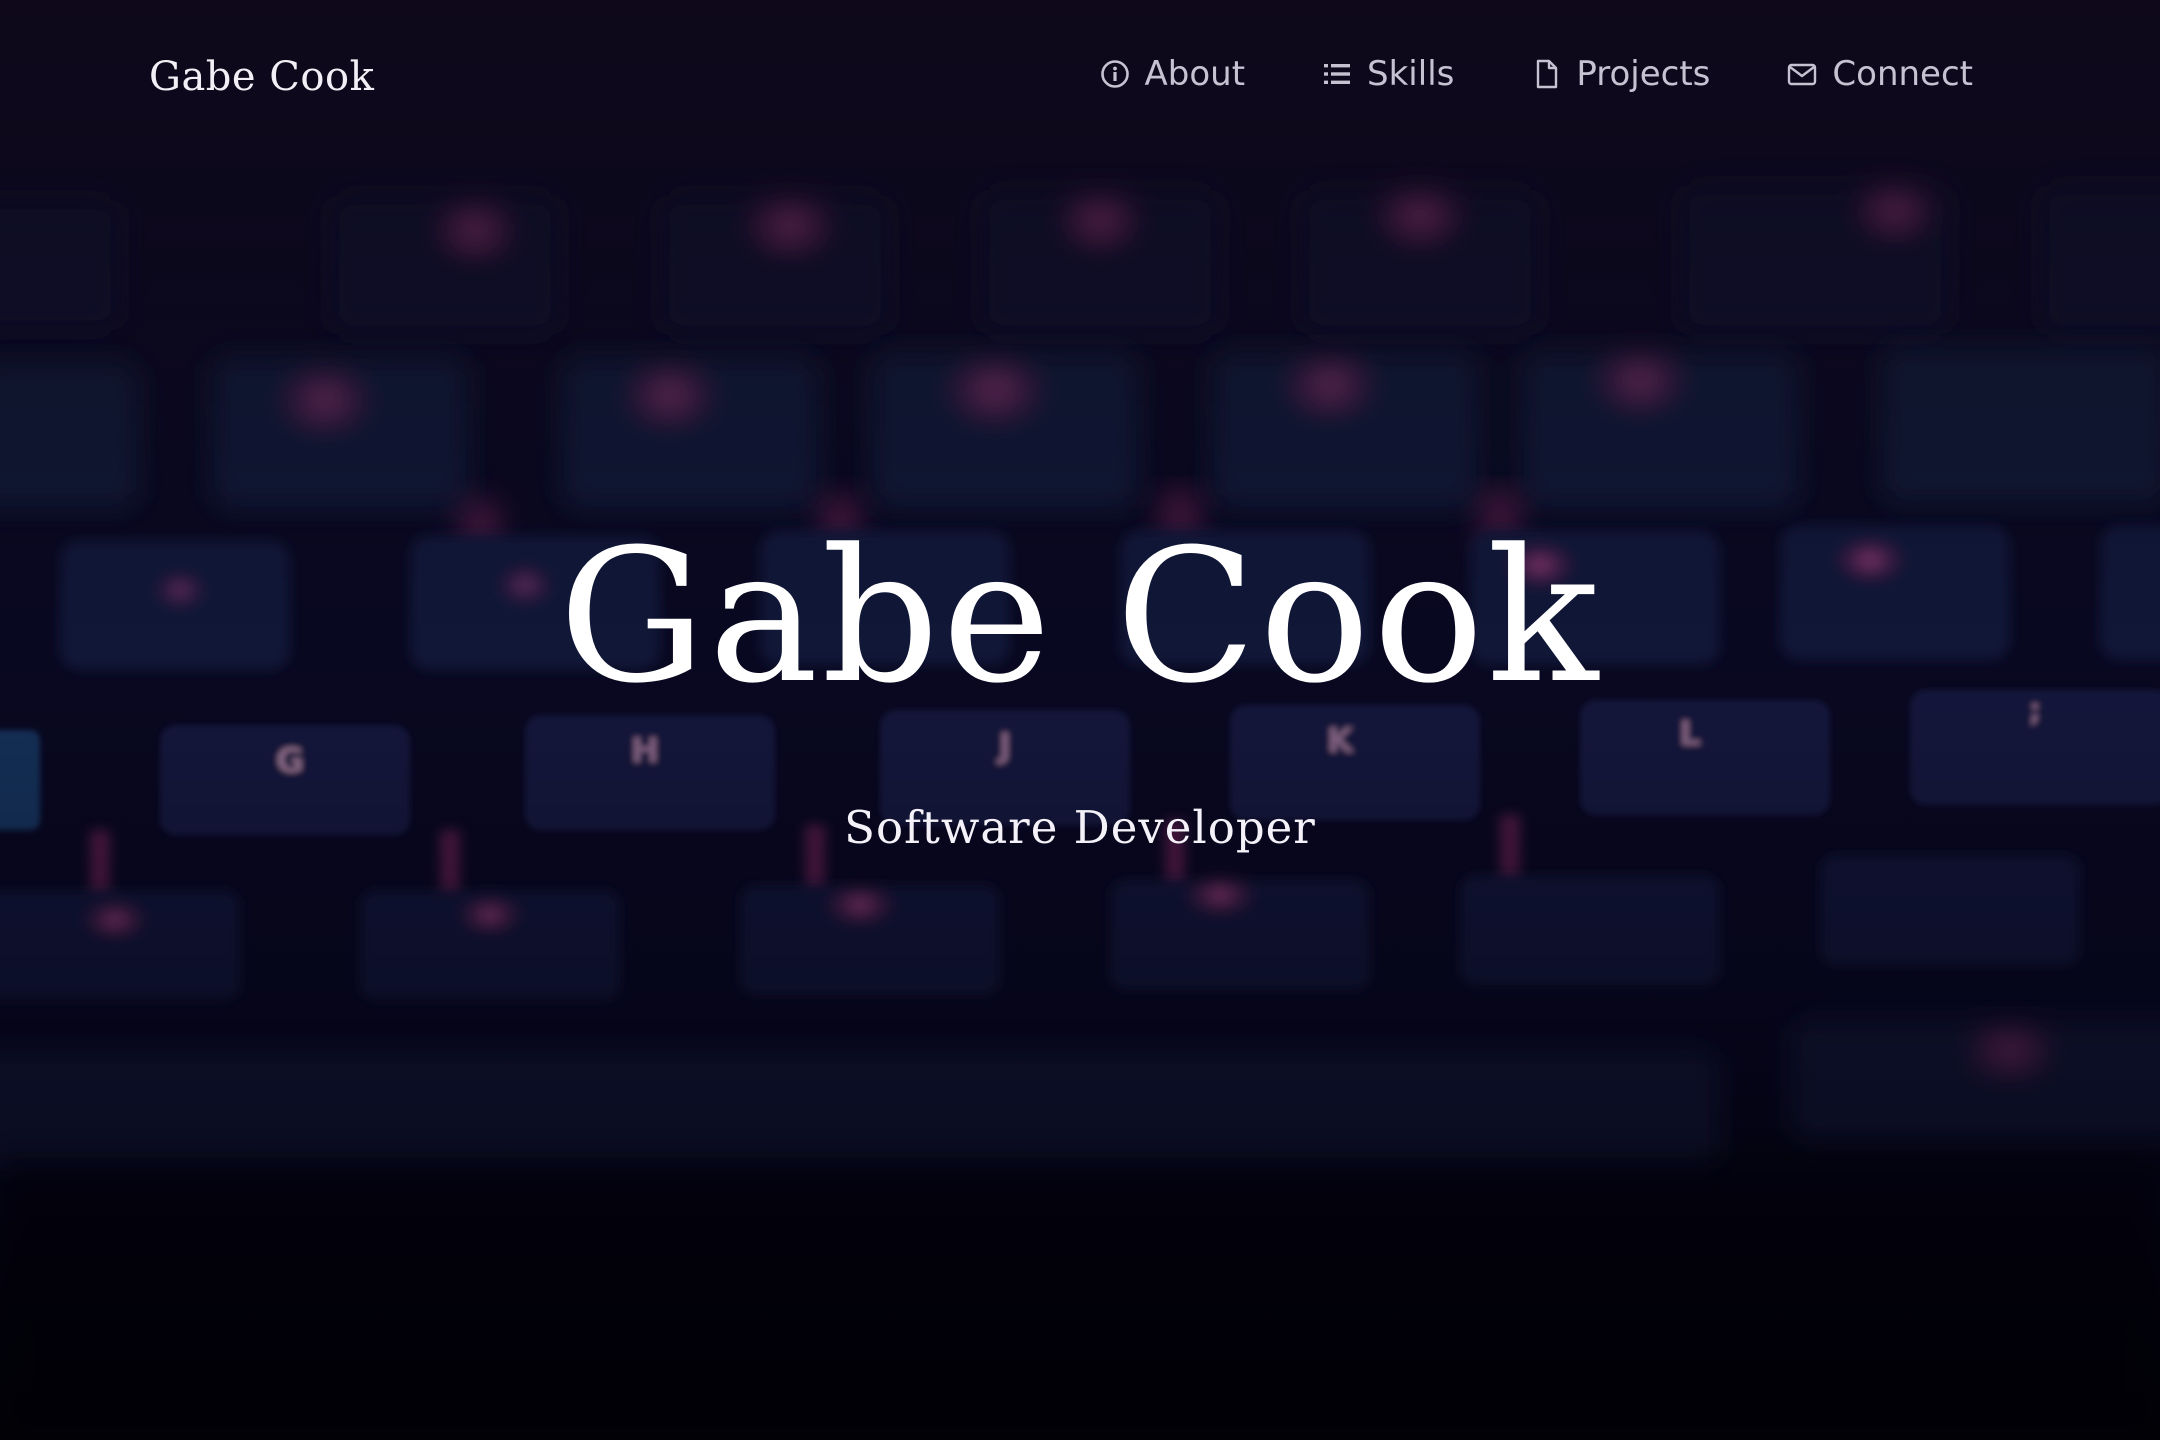  I want to click on nav-item-projects: Projects, so click(1620, 74).